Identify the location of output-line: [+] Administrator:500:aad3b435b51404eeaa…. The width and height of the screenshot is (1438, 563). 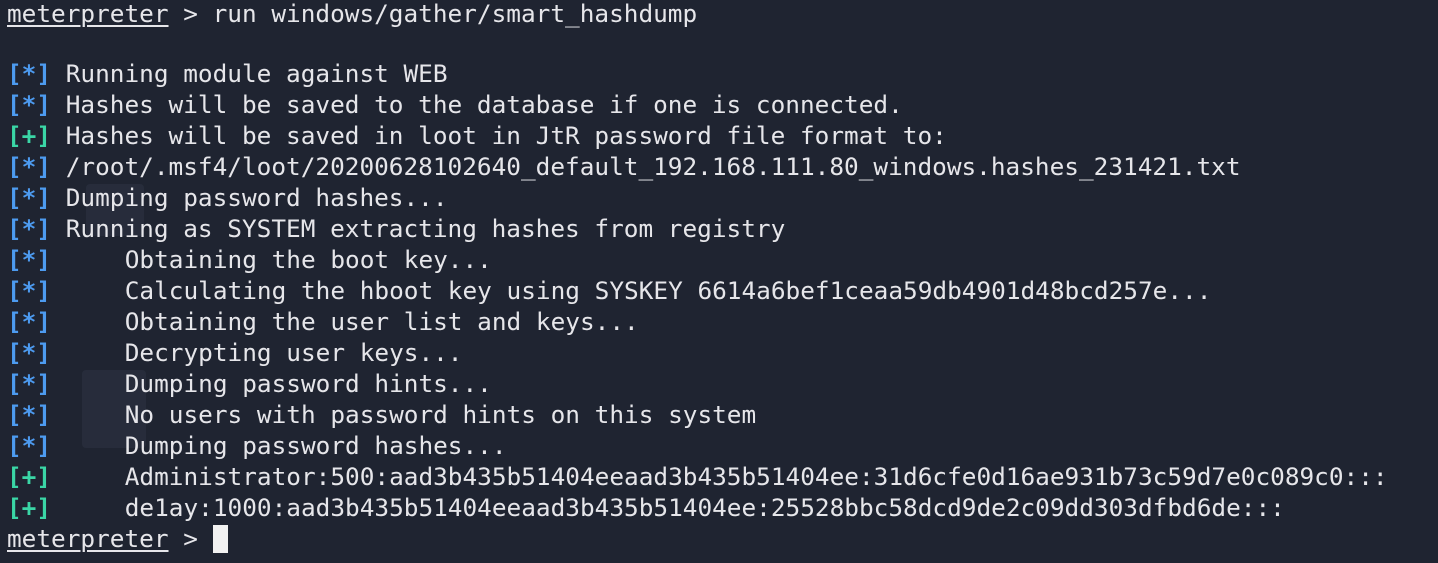
(722, 476).